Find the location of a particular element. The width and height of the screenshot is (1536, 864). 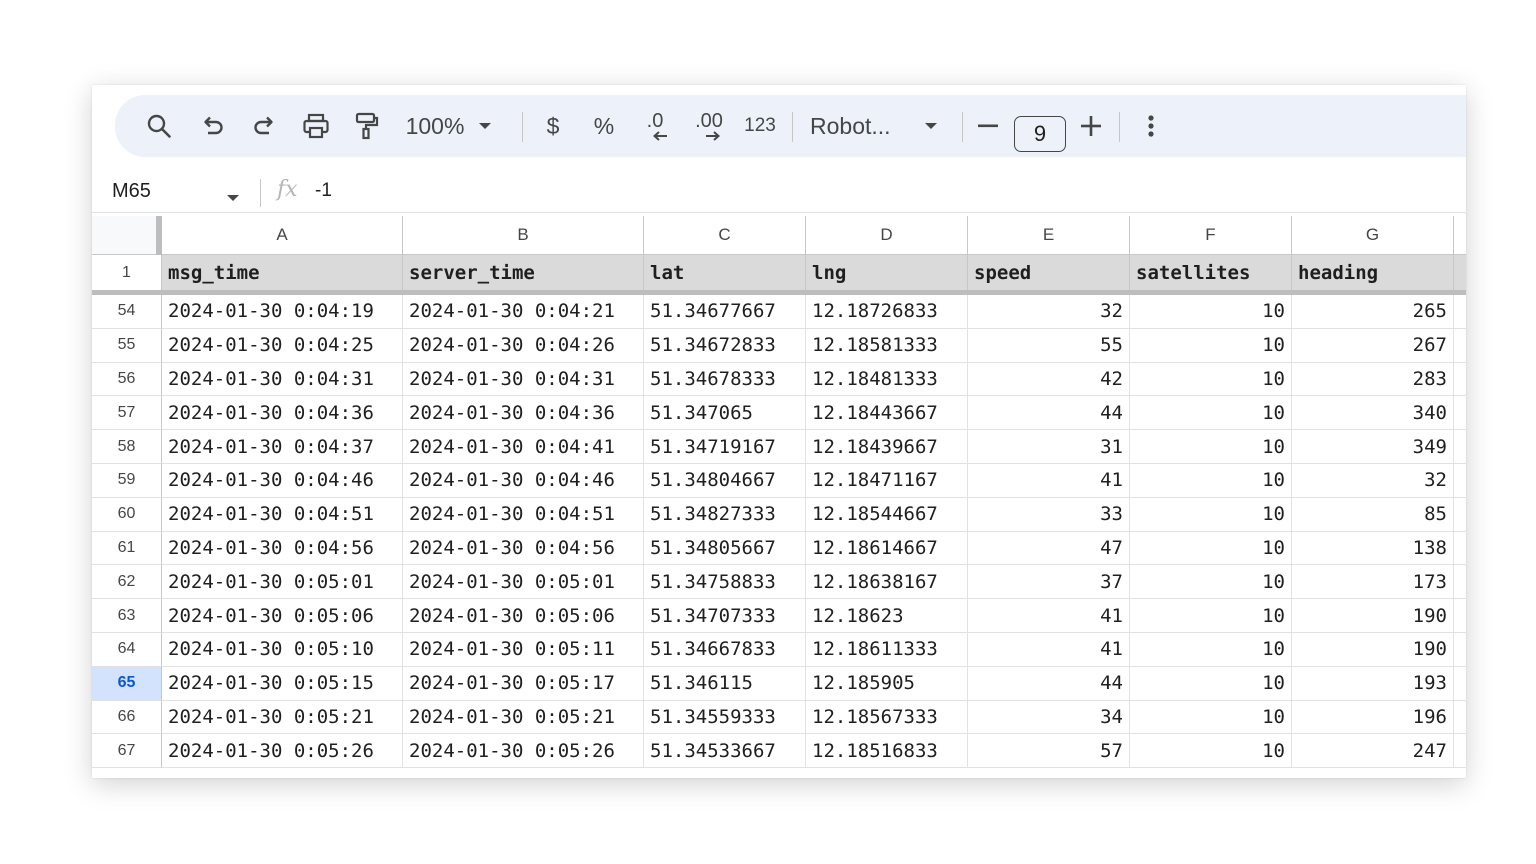

plus-icon is located at coordinates (1091, 126).